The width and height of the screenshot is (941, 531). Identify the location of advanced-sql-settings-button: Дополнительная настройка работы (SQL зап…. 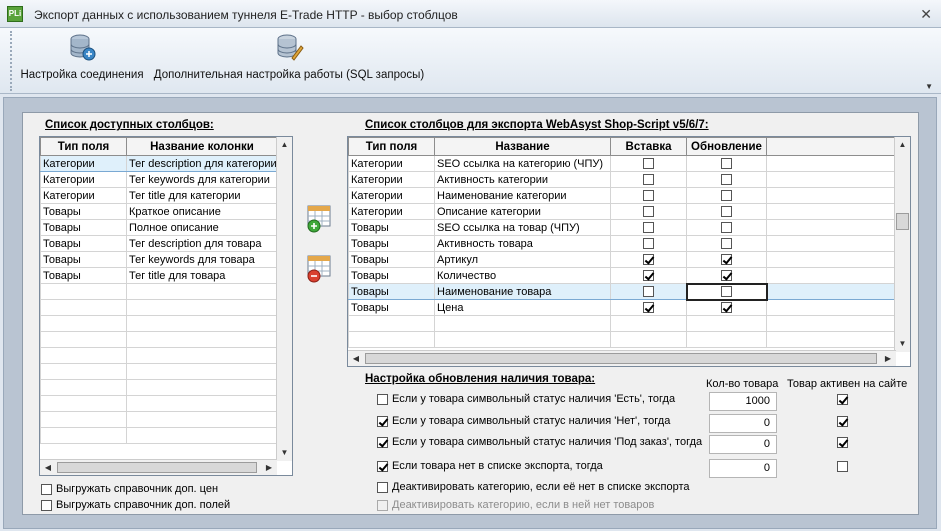
(289, 59).